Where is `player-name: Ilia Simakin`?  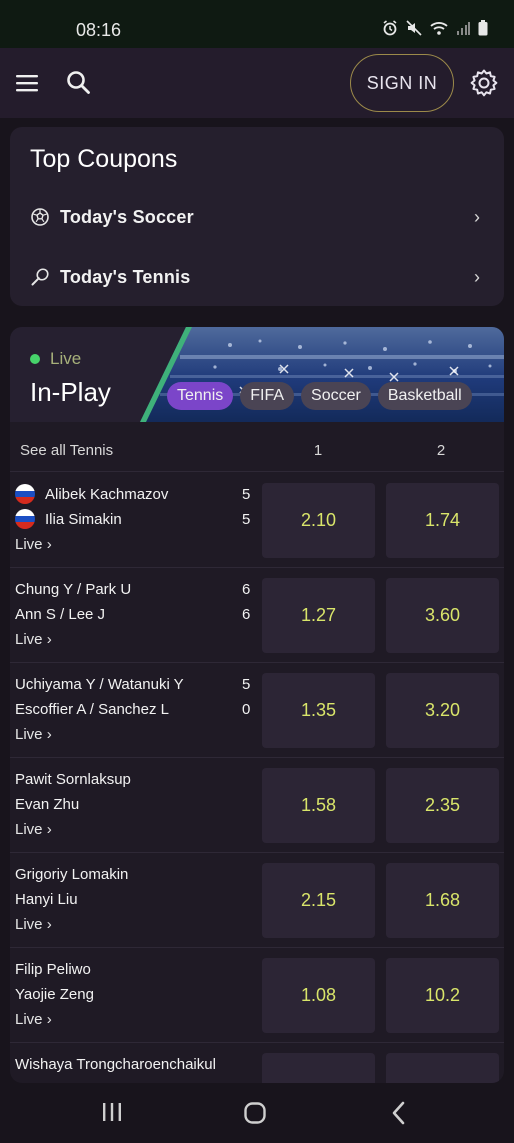 player-name: Ilia Simakin is located at coordinates (83, 519).